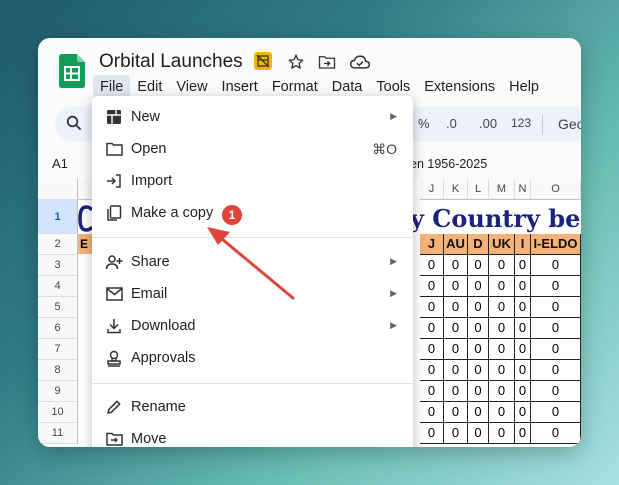 The width and height of the screenshot is (619, 485). Describe the element at coordinates (58, 328) in the screenshot. I see `row-header-6: 6` at that location.